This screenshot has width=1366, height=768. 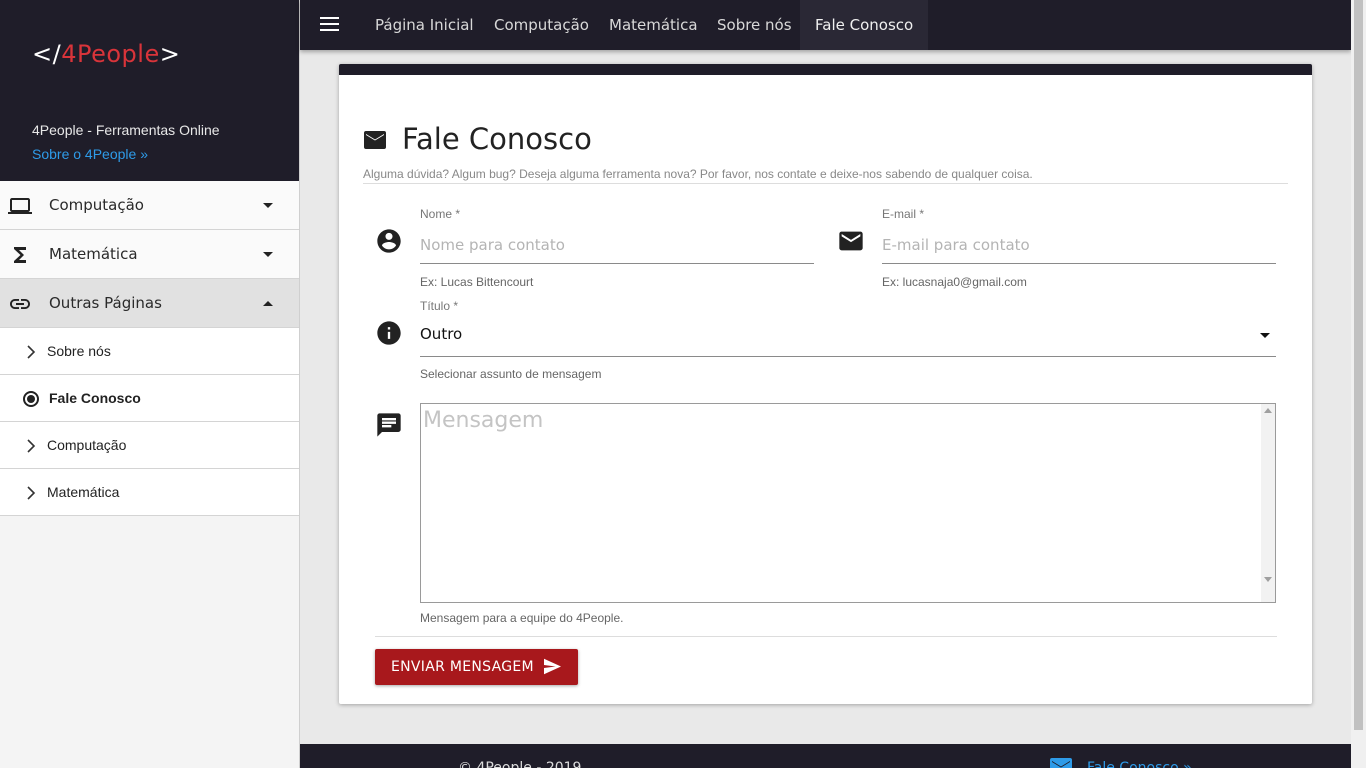 I want to click on nav-computacao: Computação, so click(x=541, y=25).